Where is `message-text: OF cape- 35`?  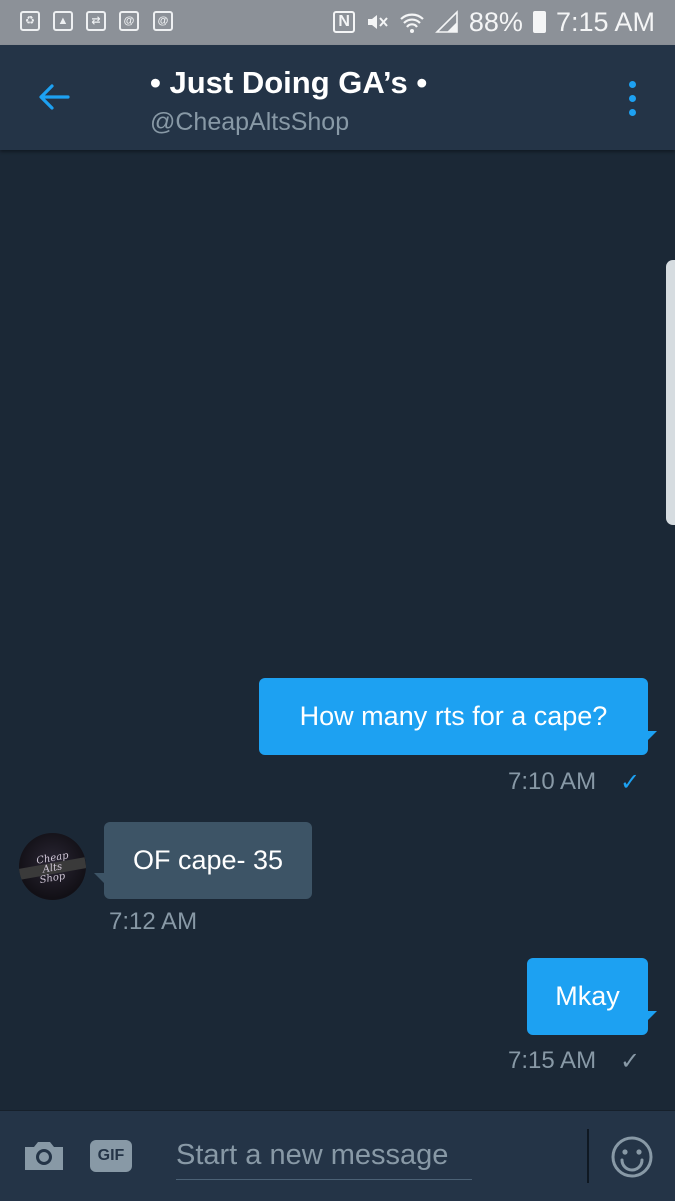 message-text: OF cape- 35 is located at coordinates (208, 860).